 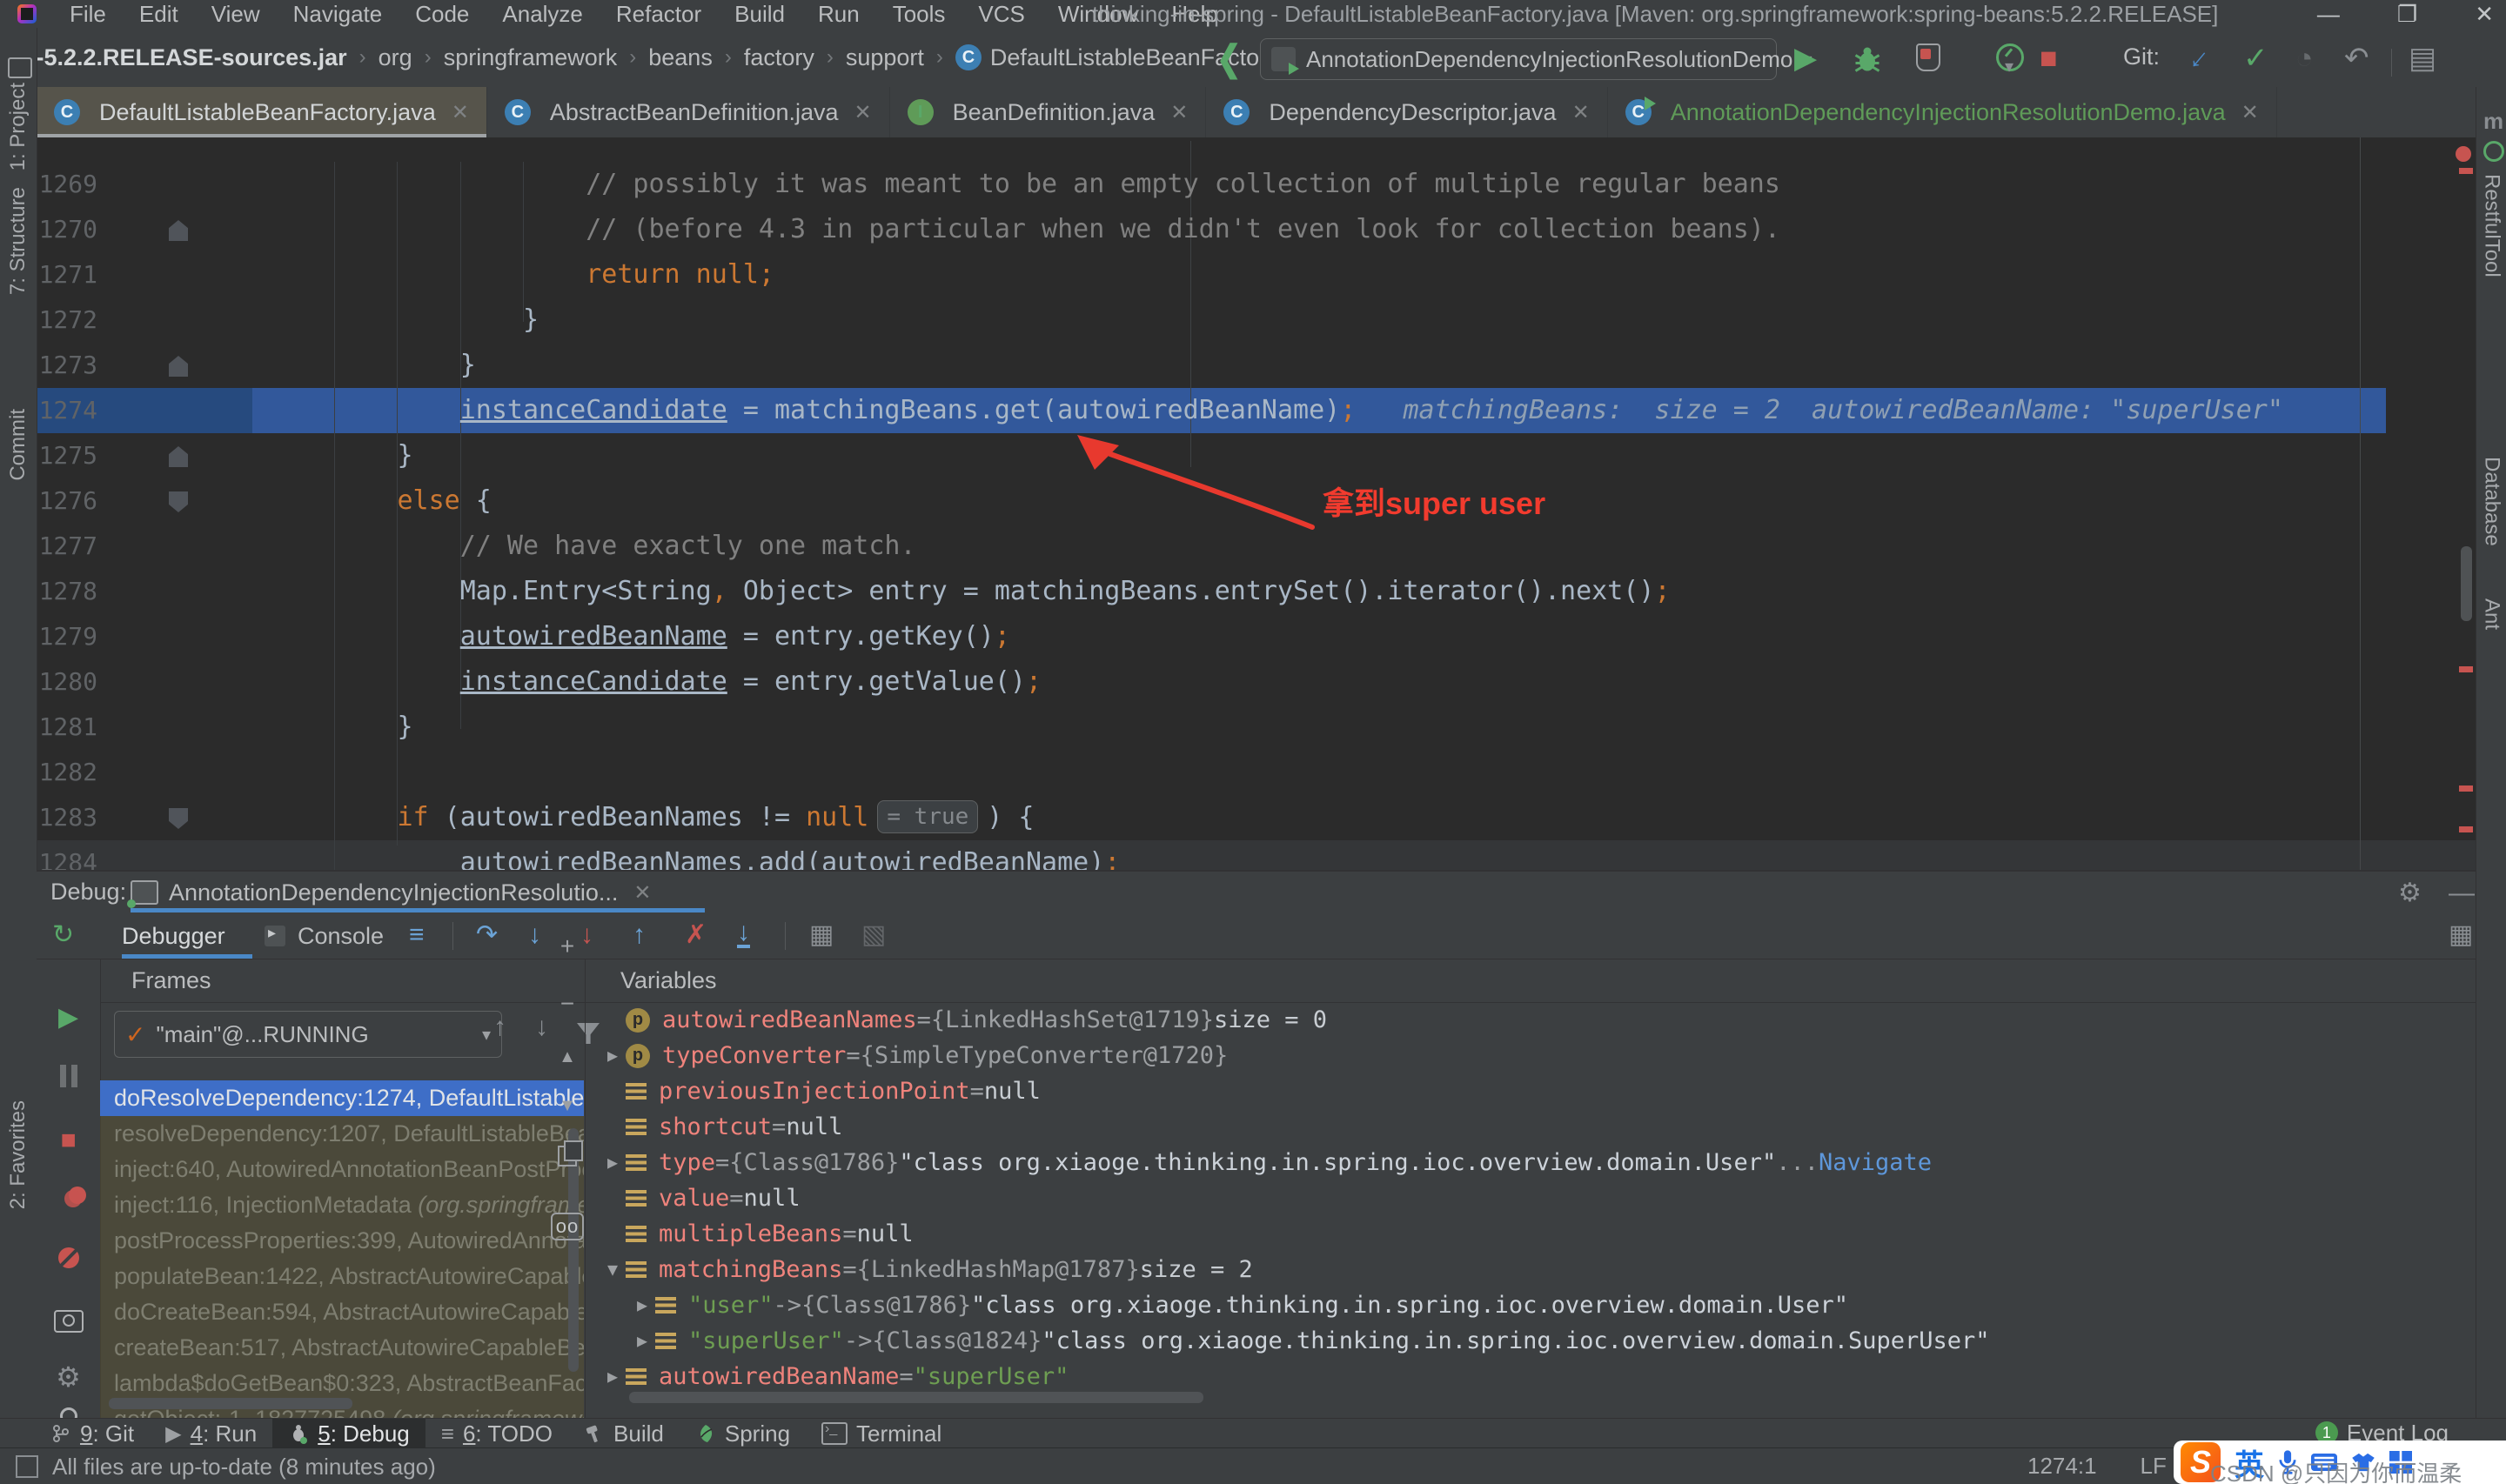 I want to click on stripe-item-ant: Ant, so click(x=2491, y=614).